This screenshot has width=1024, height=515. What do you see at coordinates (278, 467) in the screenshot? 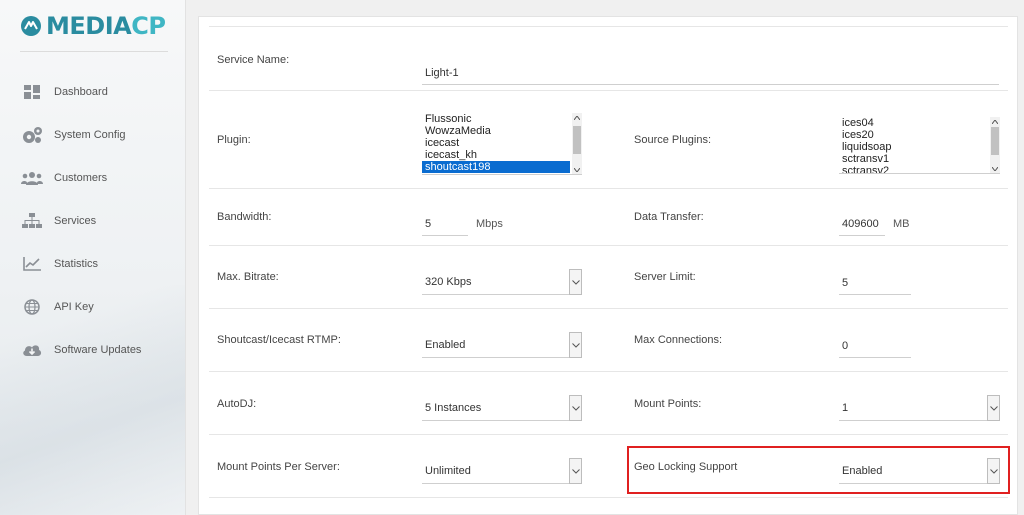
I see `mount-points-per-server-label: Mount Points Per Server:` at bounding box center [278, 467].